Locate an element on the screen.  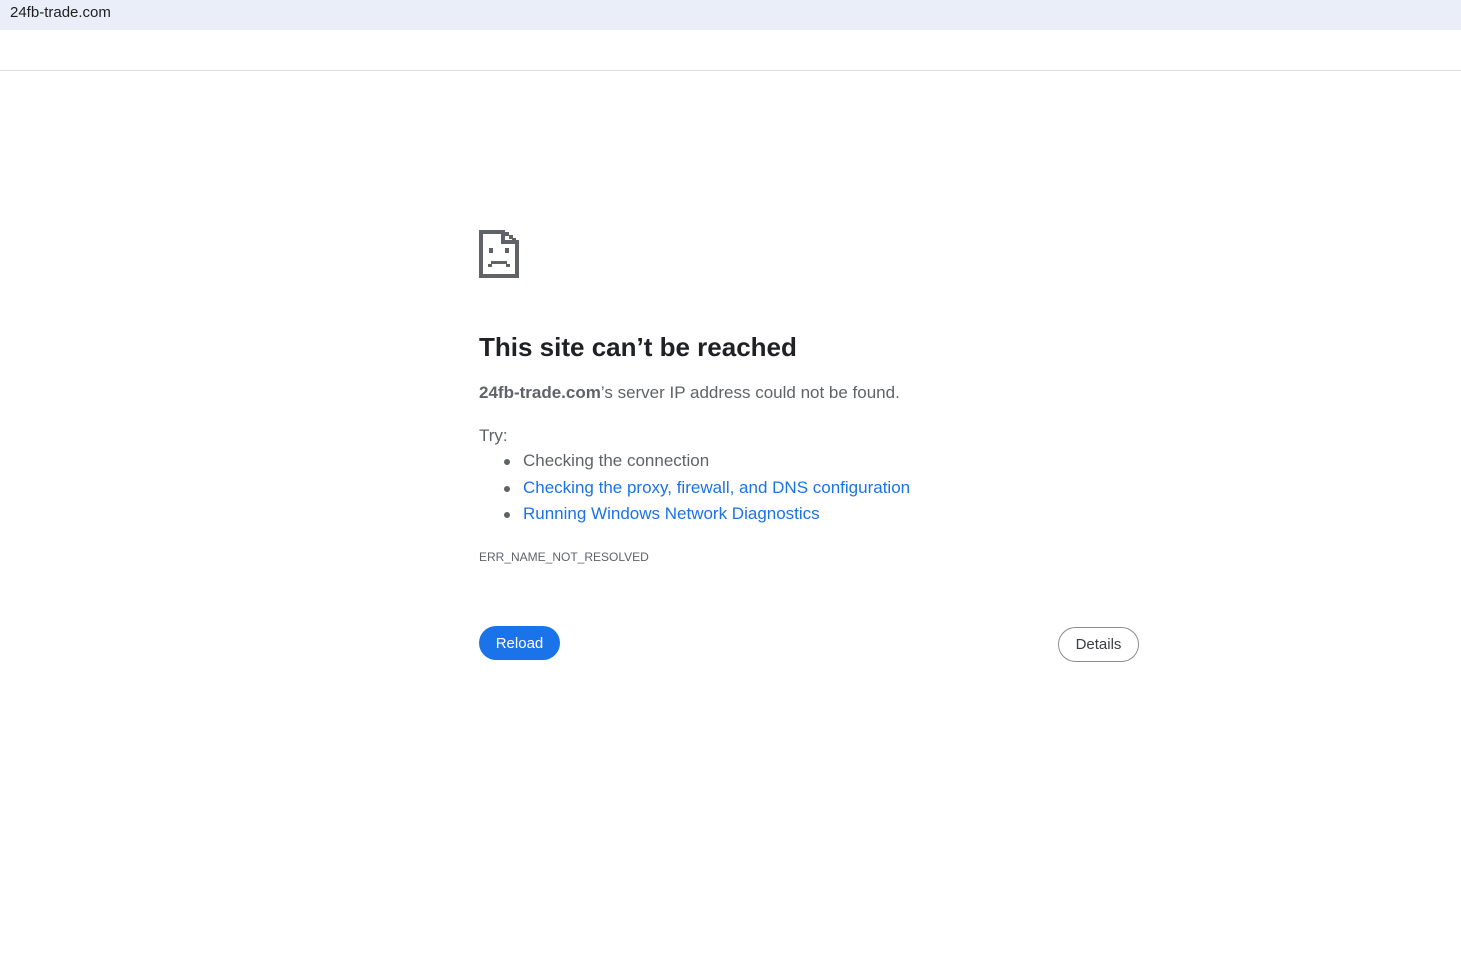
sad-document-icon is located at coordinates (499, 254).